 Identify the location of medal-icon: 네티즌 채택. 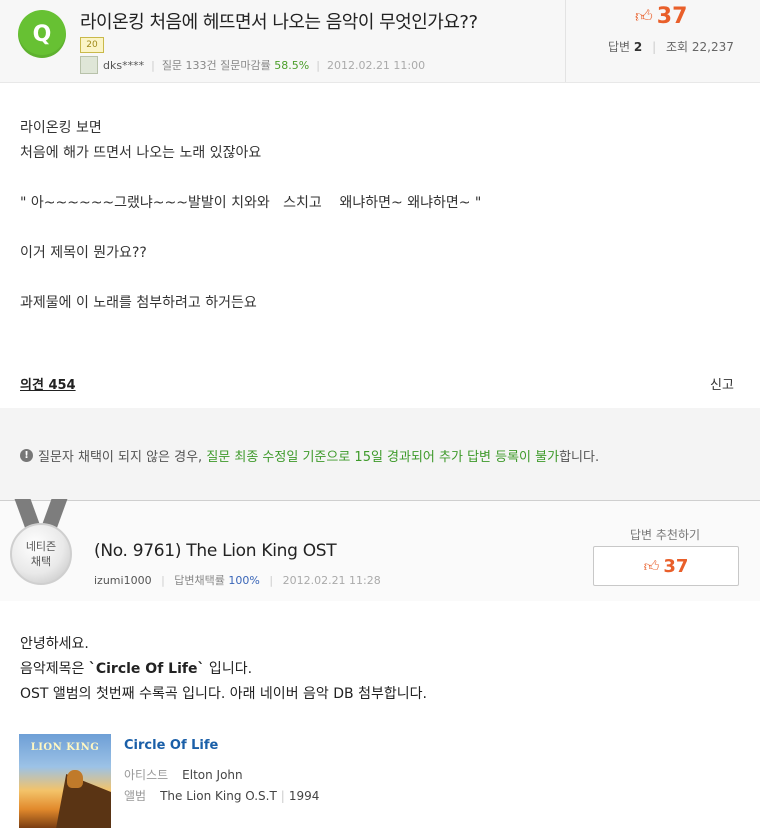
(41, 554).